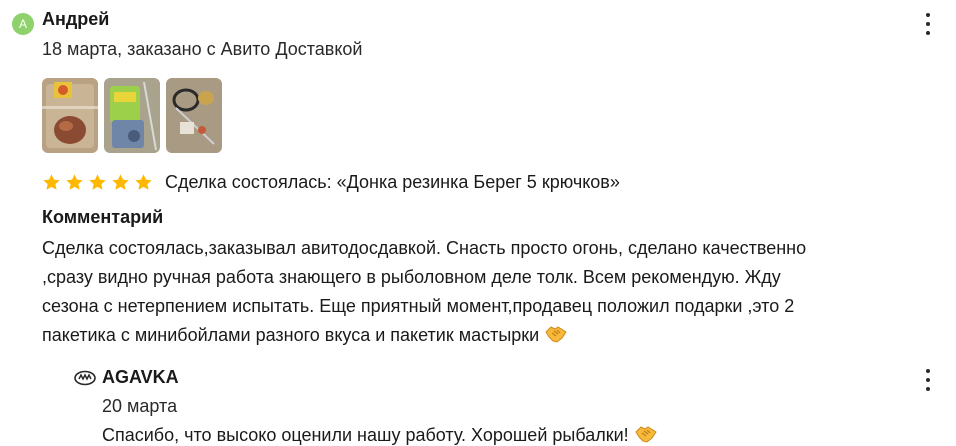  Describe the element at coordinates (928, 24) in the screenshot. I see `review-more-menu-icon` at that location.